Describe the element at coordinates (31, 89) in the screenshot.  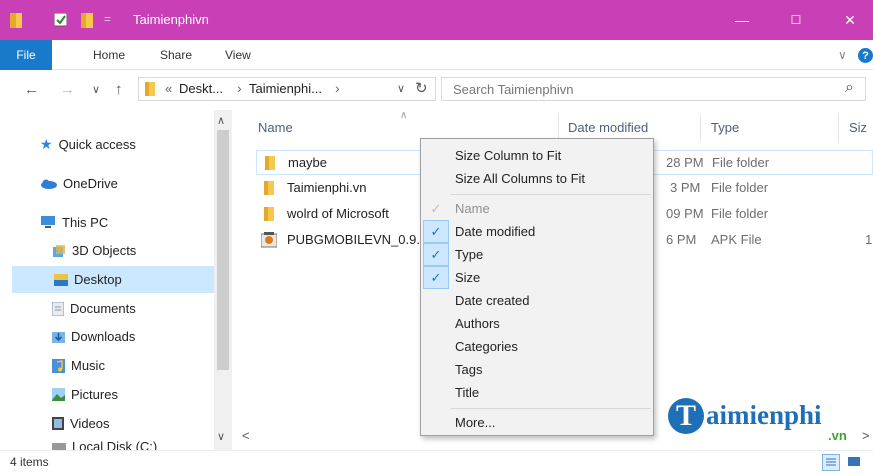
I see `back-button: ←` at that location.